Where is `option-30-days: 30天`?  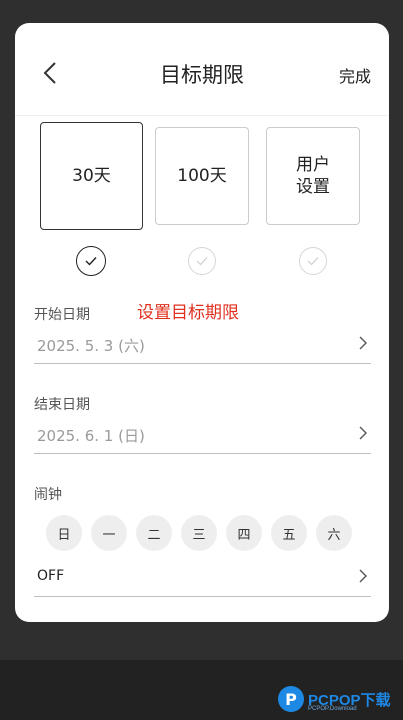 option-30-days: 30天 is located at coordinates (91, 176).